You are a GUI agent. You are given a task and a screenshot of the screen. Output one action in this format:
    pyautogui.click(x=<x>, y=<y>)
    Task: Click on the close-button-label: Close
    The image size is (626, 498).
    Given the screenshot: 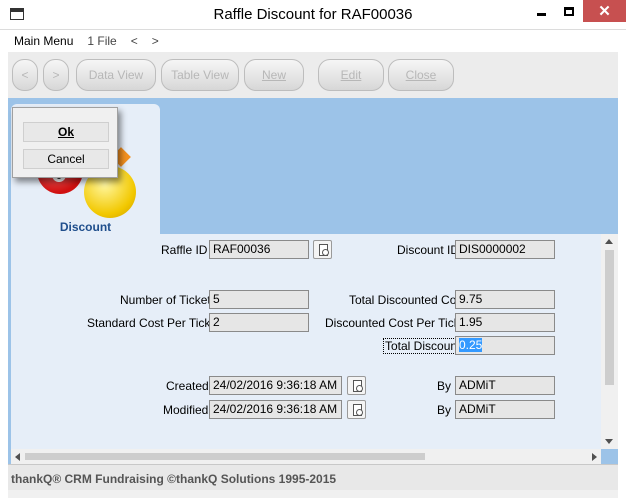 What is the action you would take?
    pyautogui.click(x=421, y=75)
    